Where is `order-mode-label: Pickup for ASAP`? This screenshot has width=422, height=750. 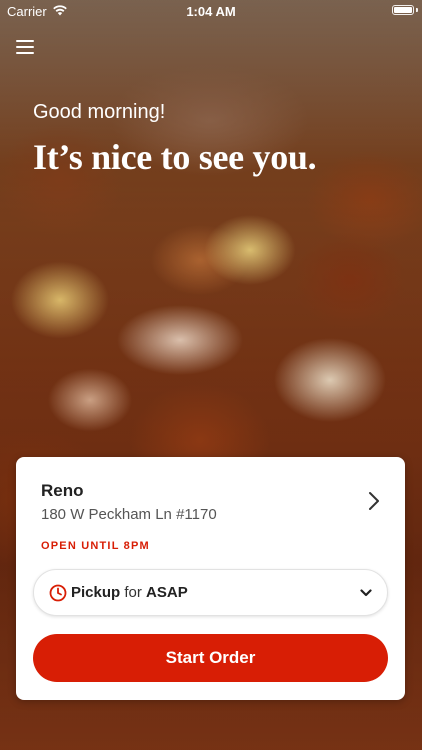
order-mode-label: Pickup for ASAP is located at coordinates (129, 592).